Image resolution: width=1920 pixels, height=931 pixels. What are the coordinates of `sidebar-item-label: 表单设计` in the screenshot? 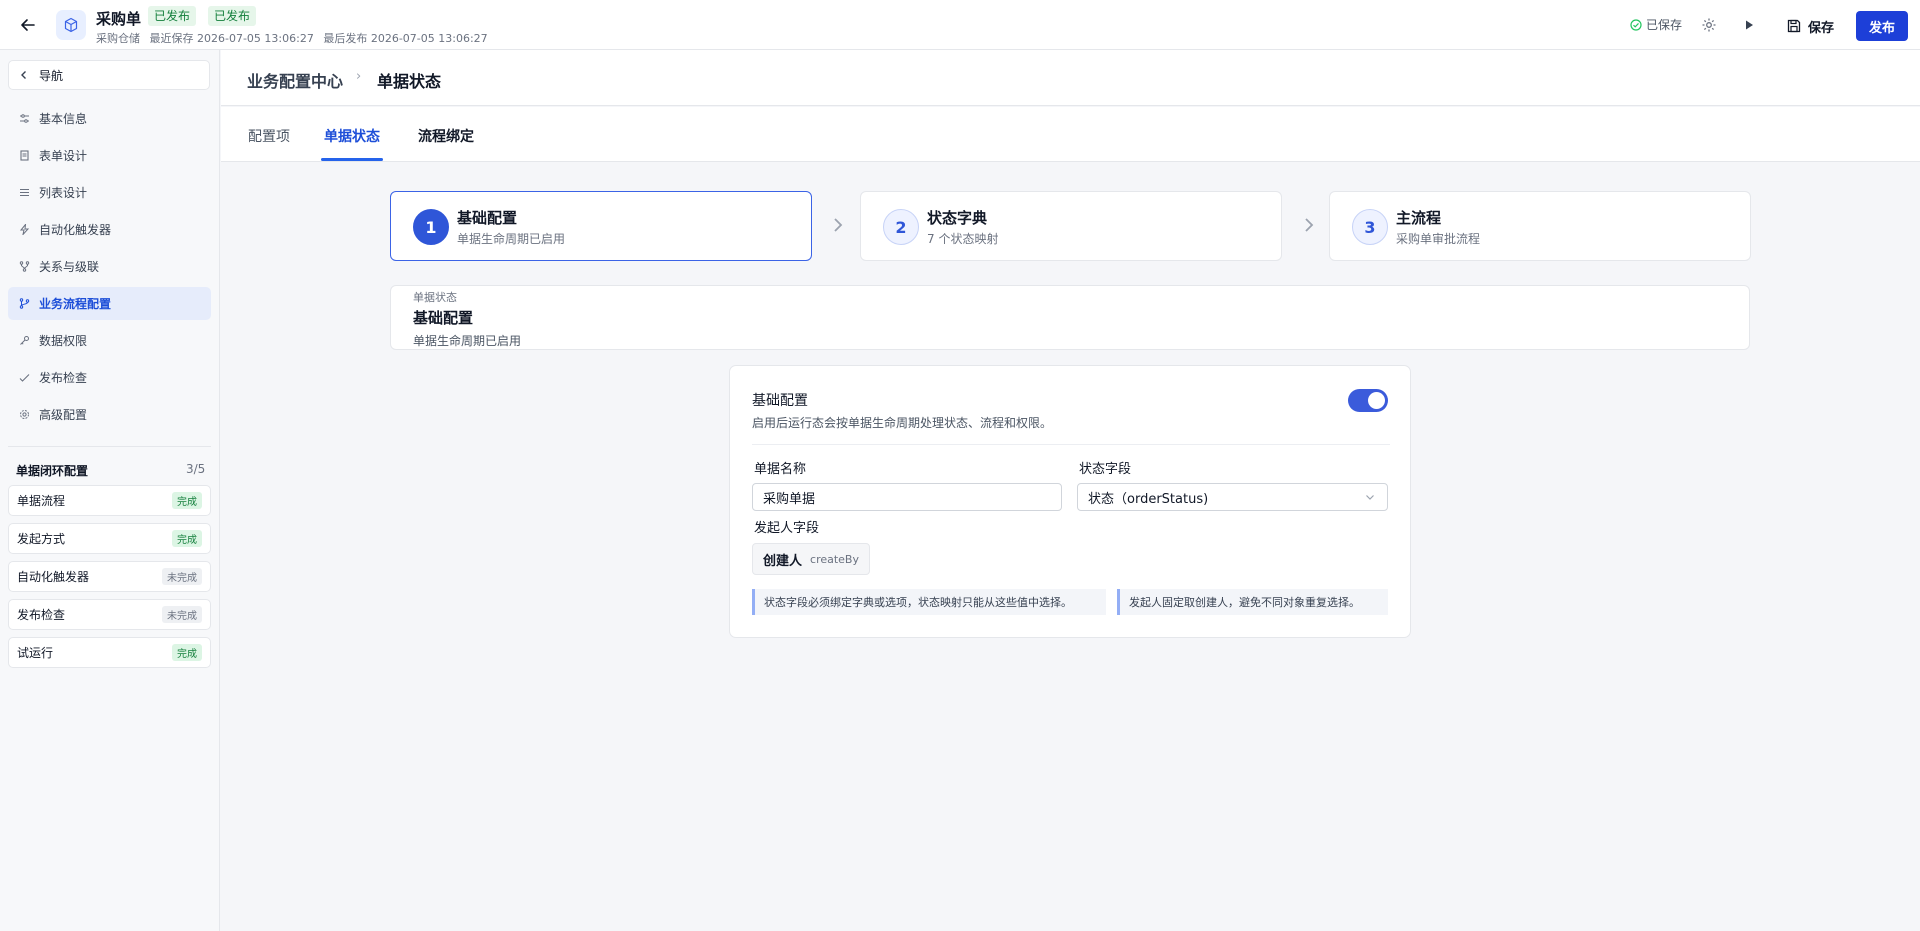 It's located at (63, 156).